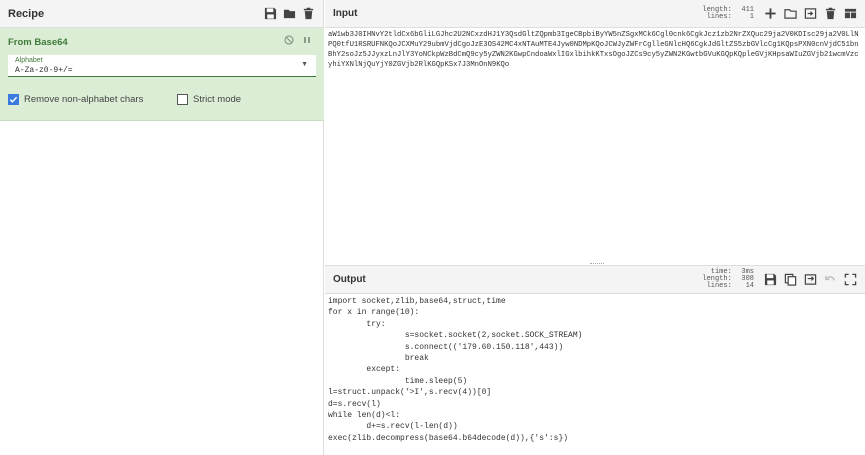  What do you see at coordinates (38, 42) in the screenshot?
I see `operation-title: From Base64` at bounding box center [38, 42].